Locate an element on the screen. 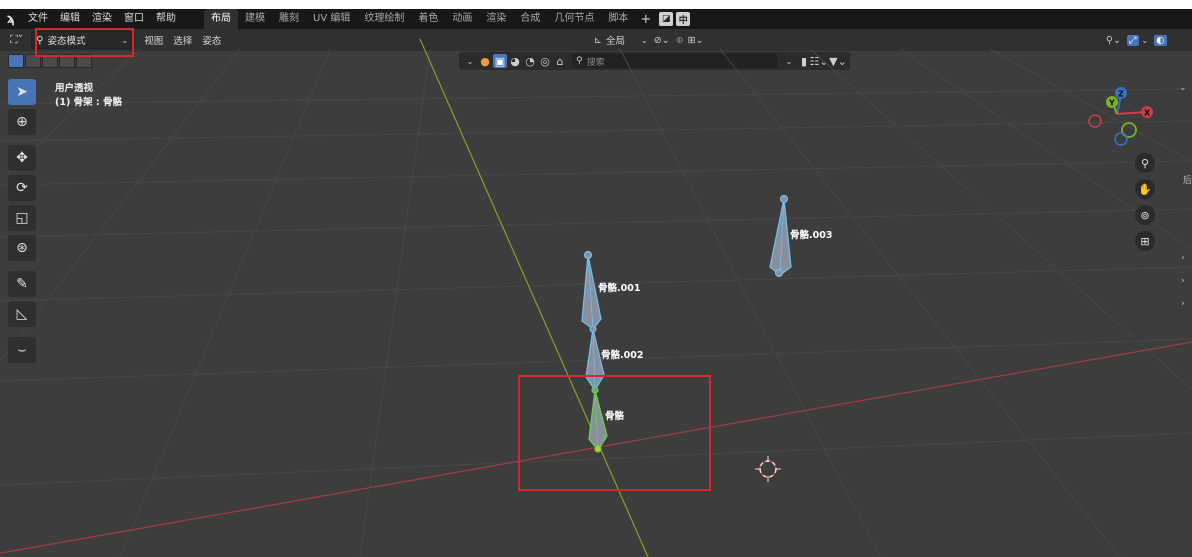 This screenshot has height=557, width=1192. relax-pose-tool-icon: ⌣ is located at coordinates (22, 350).